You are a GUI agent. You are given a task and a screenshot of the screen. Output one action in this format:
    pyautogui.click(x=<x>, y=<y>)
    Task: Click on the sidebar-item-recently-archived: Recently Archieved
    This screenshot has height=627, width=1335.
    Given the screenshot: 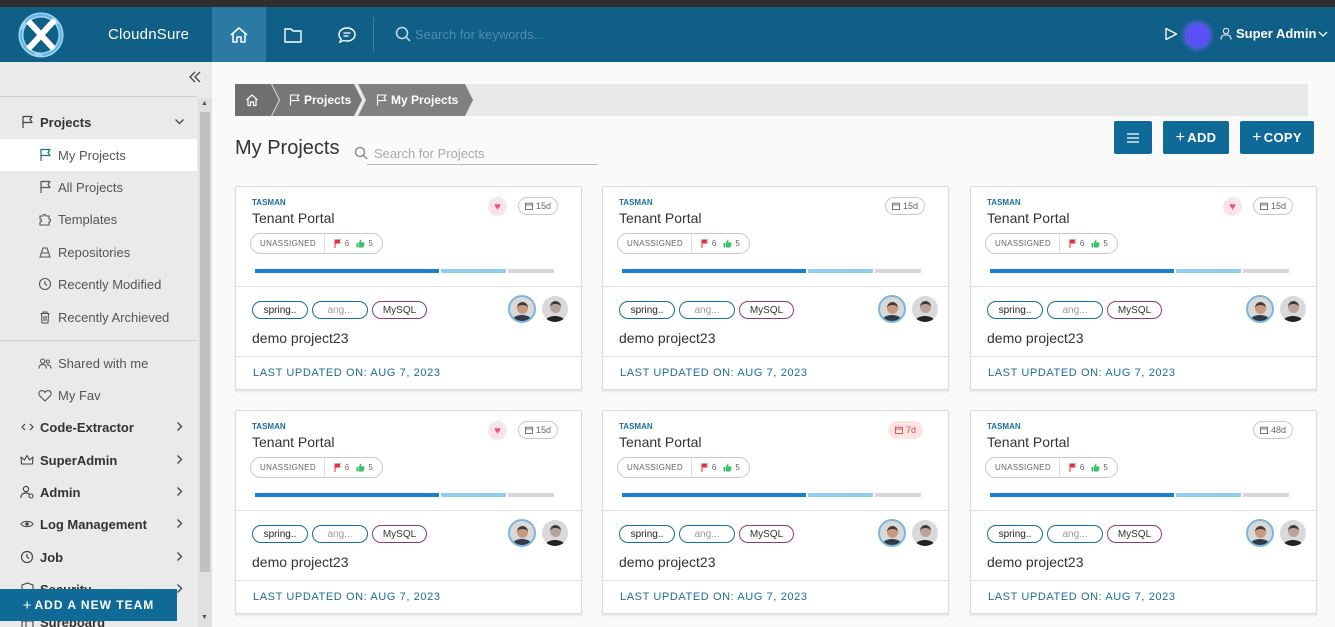 What is the action you would take?
    pyautogui.click(x=98, y=317)
    